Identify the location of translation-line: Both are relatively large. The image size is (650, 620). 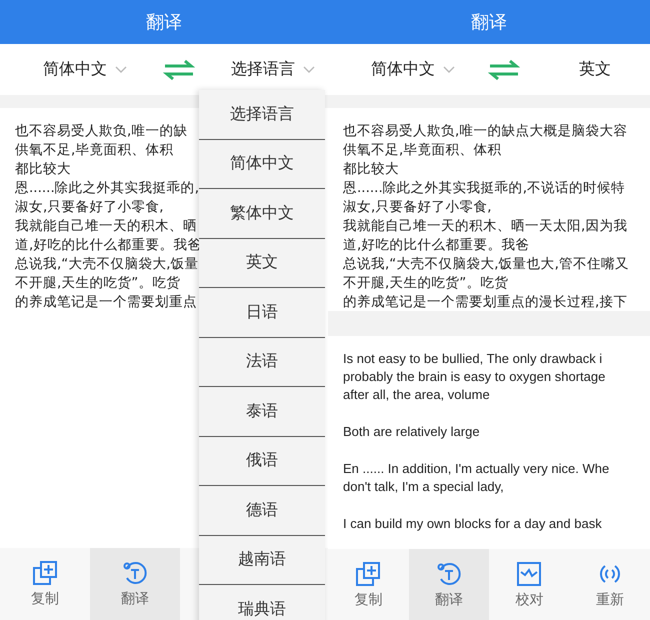
(411, 432).